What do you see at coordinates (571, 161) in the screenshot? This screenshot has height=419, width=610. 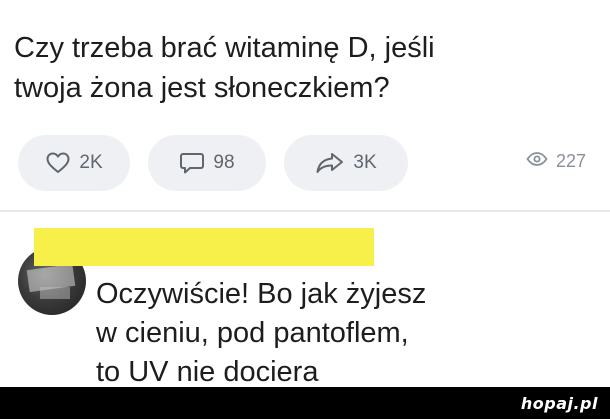 I see `views-count: 227` at bounding box center [571, 161].